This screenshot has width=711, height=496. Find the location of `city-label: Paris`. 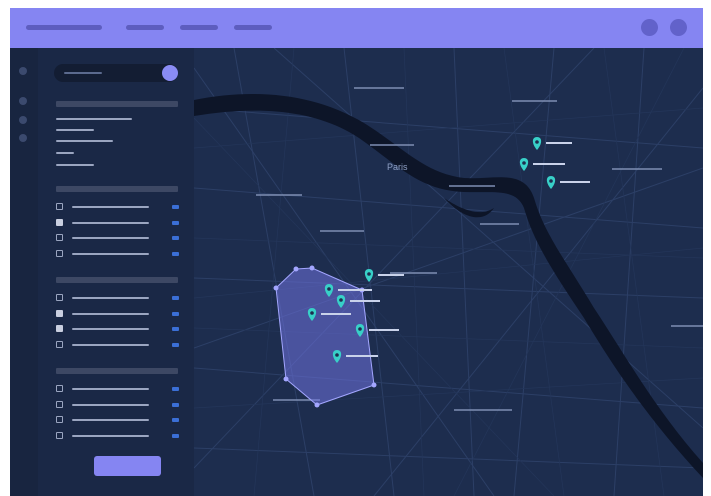

city-label: Paris is located at coordinates (397, 167).